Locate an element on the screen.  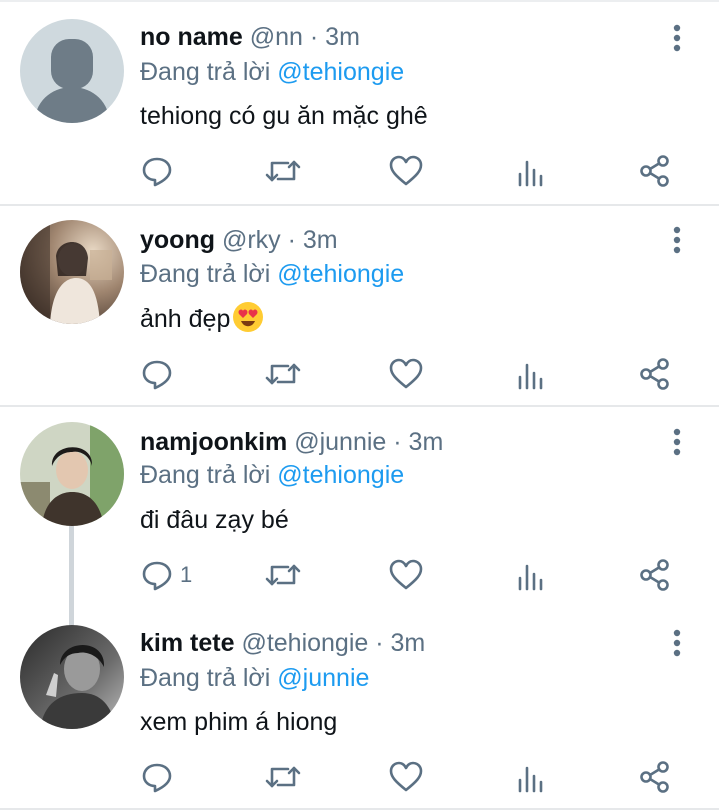
reply-mention-link: @junnie is located at coordinates (323, 678).